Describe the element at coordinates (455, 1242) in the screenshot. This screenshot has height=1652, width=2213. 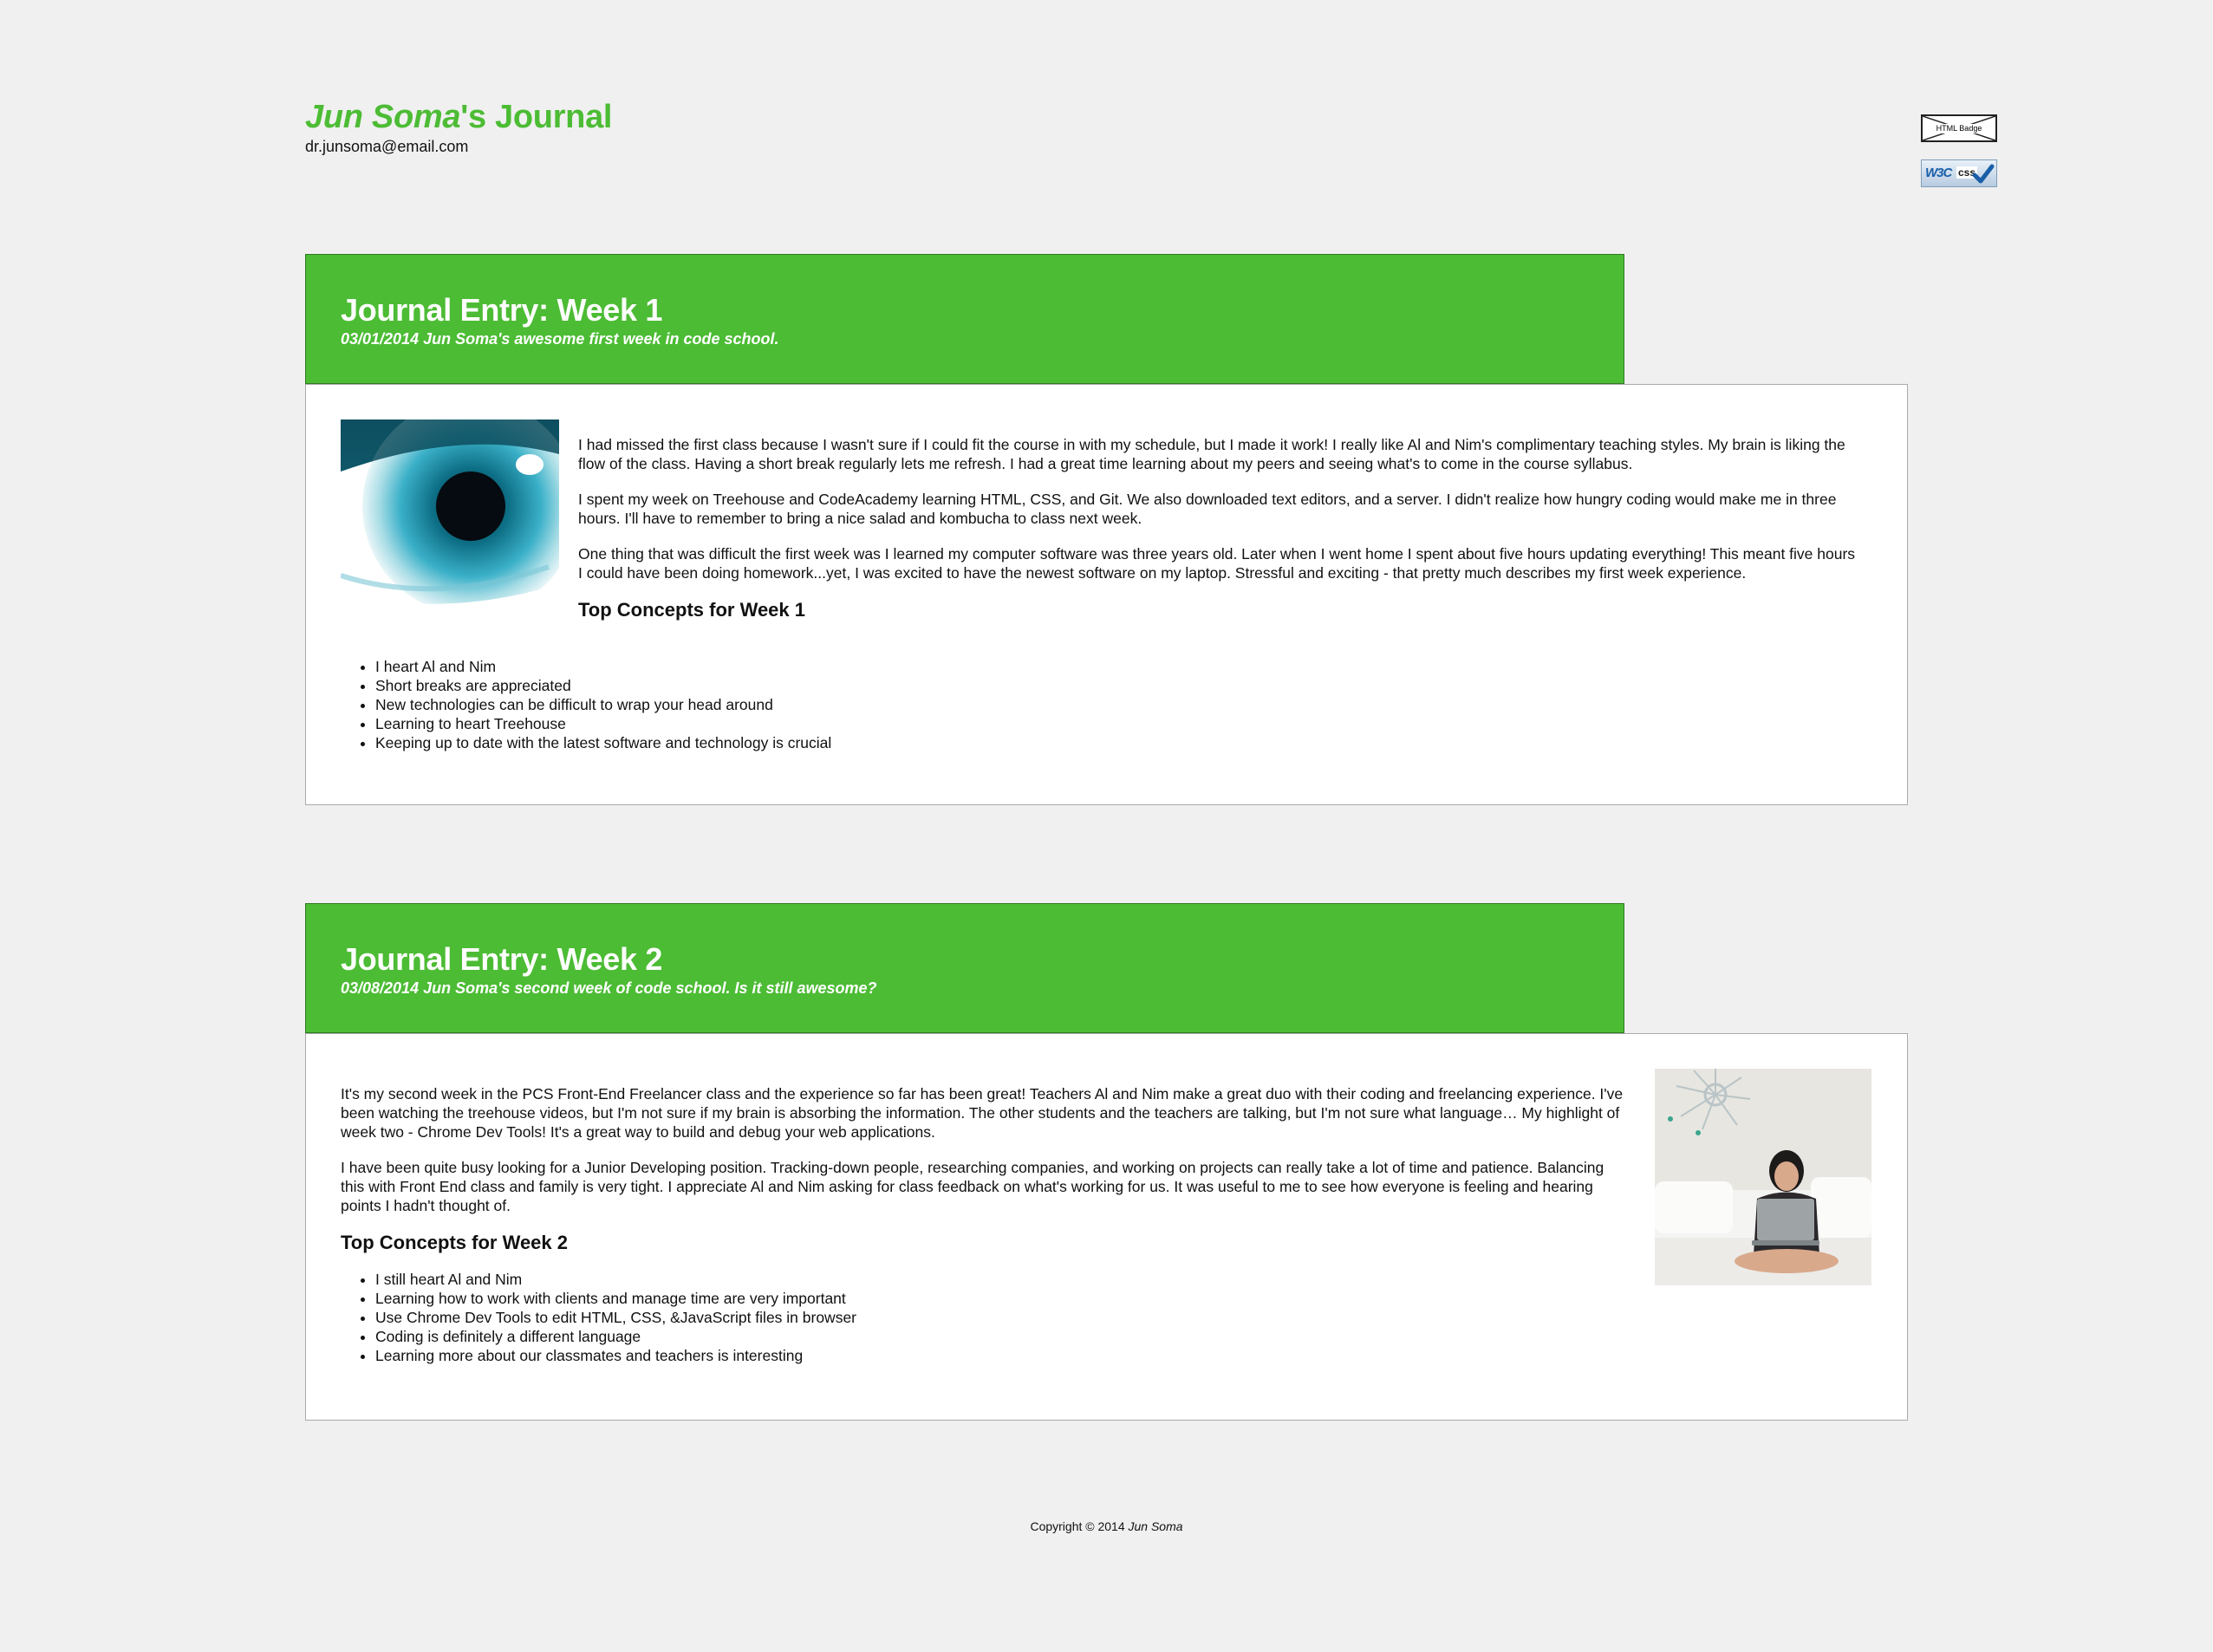
I see `concepts-heading: Top Concepts for Week 2` at that location.